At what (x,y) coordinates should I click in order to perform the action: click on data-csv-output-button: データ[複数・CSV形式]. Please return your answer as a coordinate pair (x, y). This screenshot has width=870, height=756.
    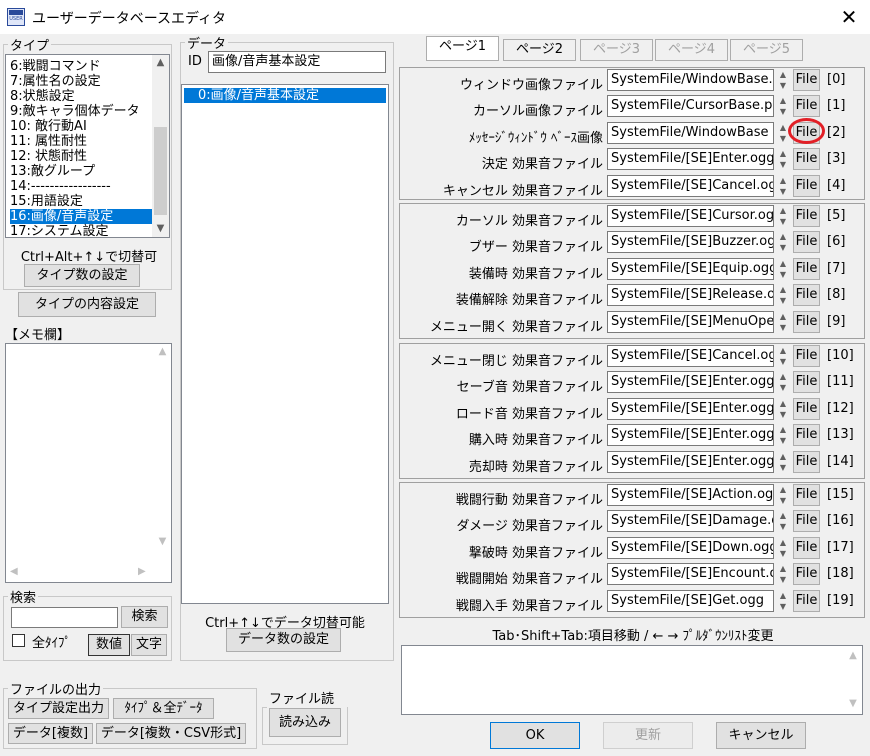
    Looking at the image, I should click on (171, 733).